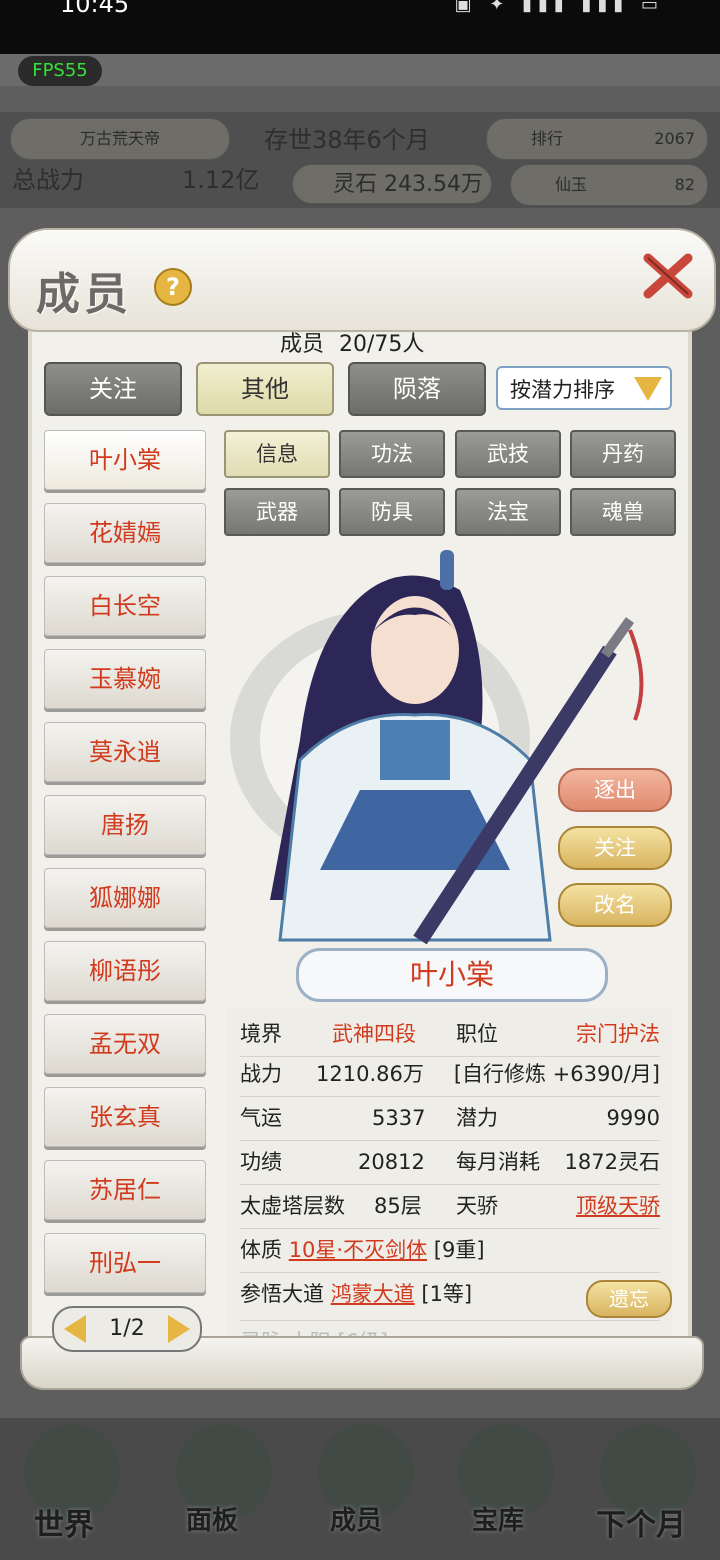  Describe the element at coordinates (374, 1034) in the screenshot. I see `realm-value: 武神四段` at that location.